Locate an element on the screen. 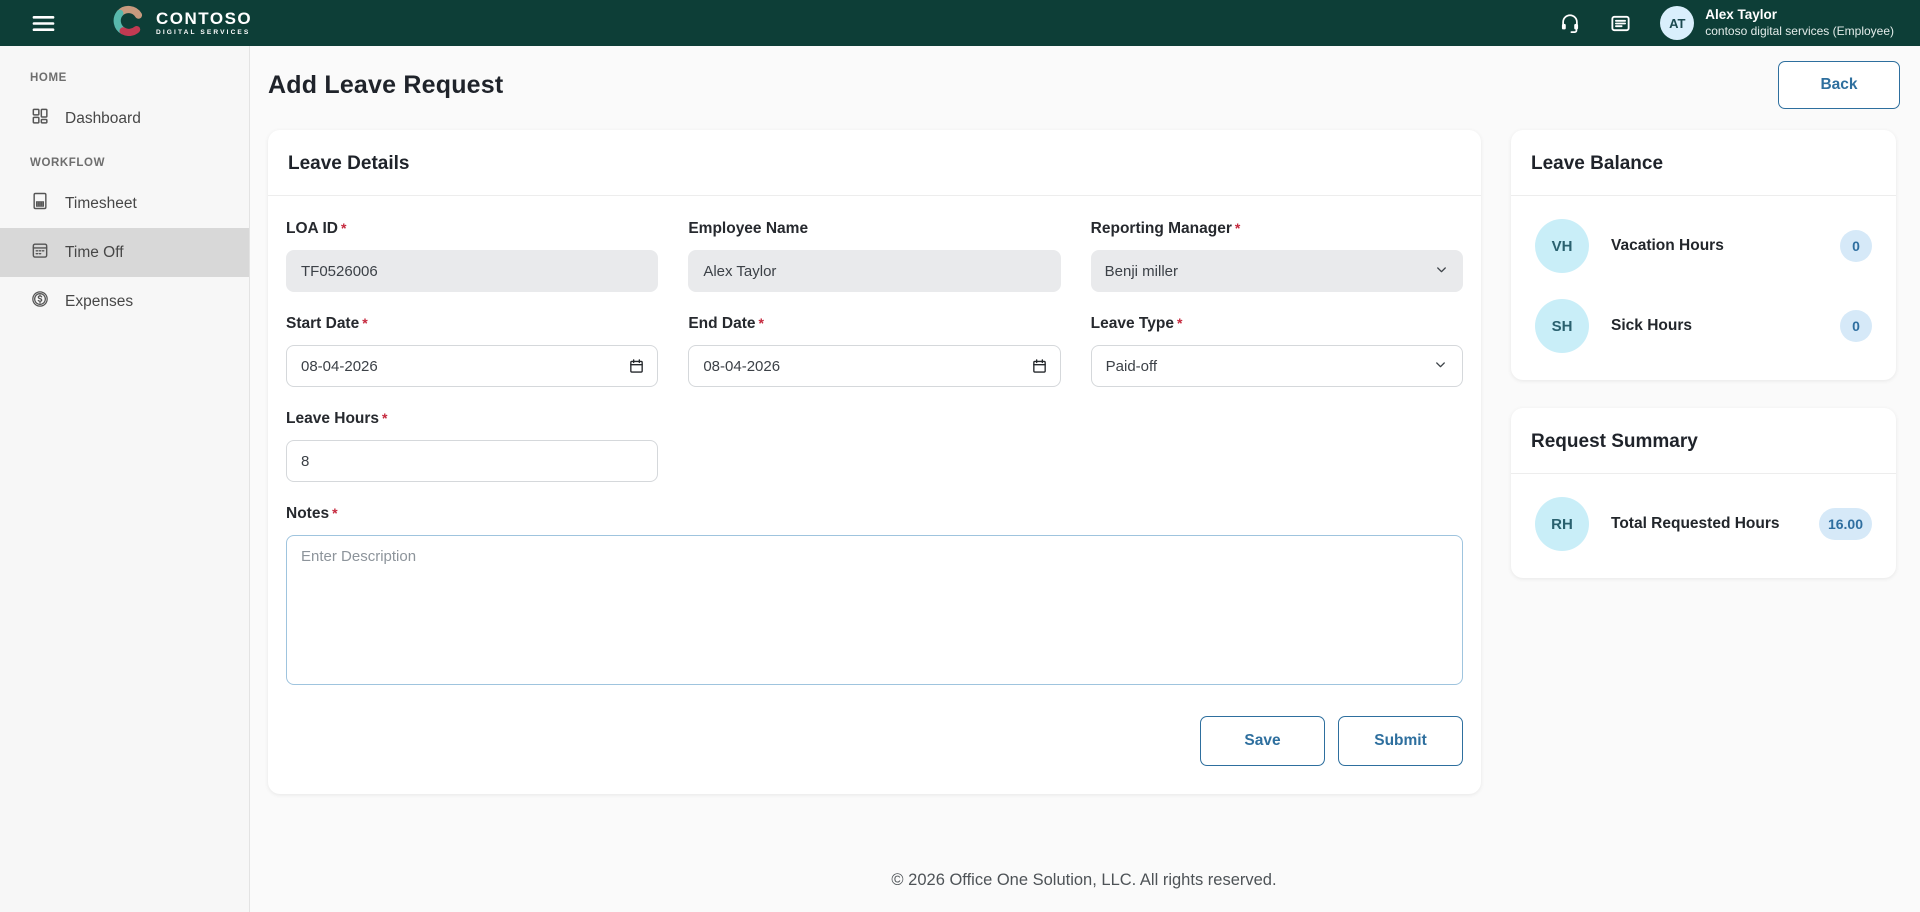 This screenshot has height=912, width=1920. status-badge: 16.00 is located at coordinates (1845, 524).